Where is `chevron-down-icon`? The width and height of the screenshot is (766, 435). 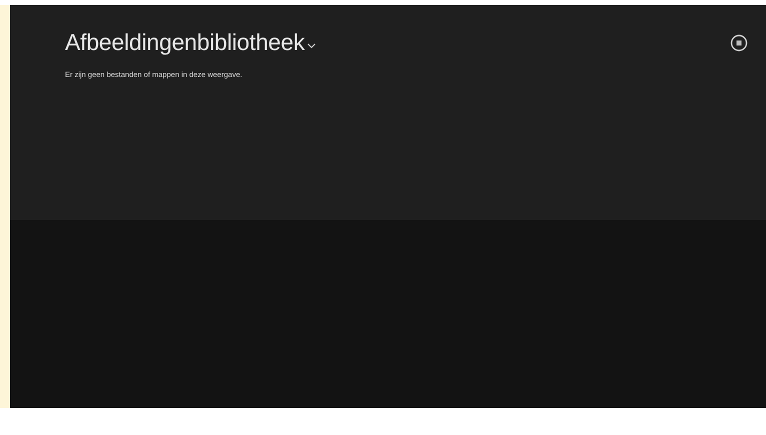
chevron-down-icon is located at coordinates (311, 45).